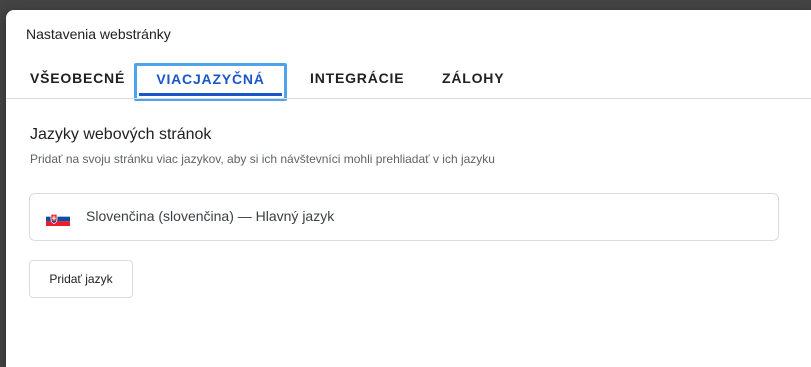 This screenshot has width=811, height=367. Describe the element at coordinates (408, 98) in the screenshot. I see `tabs-divider` at that location.